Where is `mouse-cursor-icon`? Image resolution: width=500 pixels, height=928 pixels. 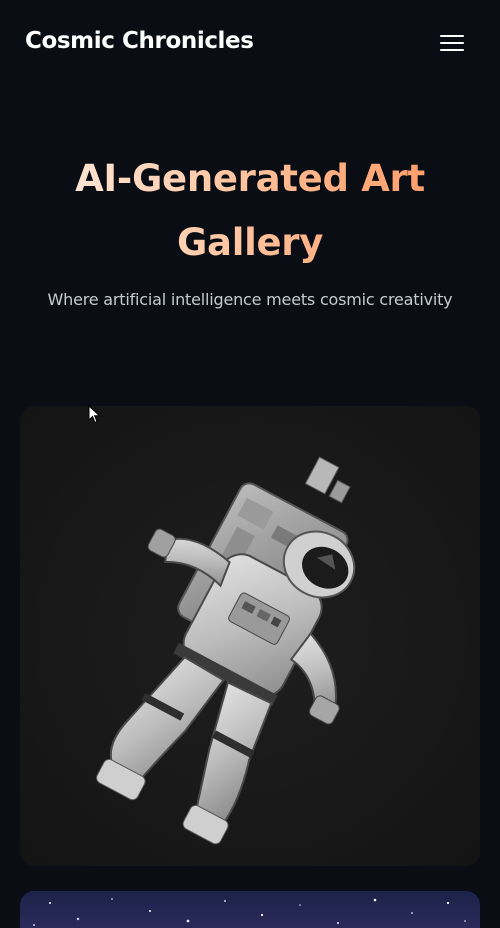
mouse-cursor-icon is located at coordinates (94, 414).